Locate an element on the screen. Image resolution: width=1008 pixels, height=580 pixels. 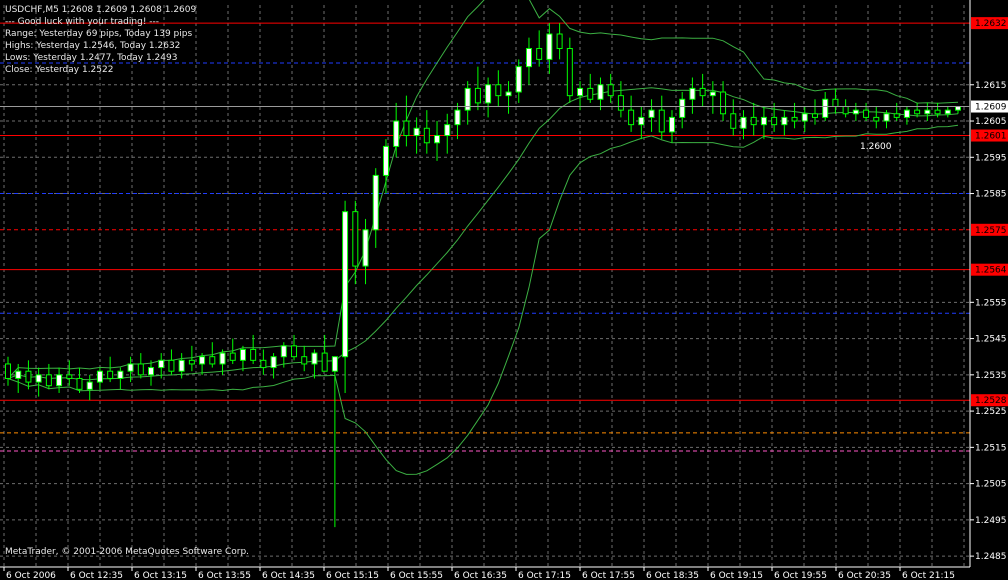
time-tick-label: 6 Oct 16:35 is located at coordinates (480, 575).